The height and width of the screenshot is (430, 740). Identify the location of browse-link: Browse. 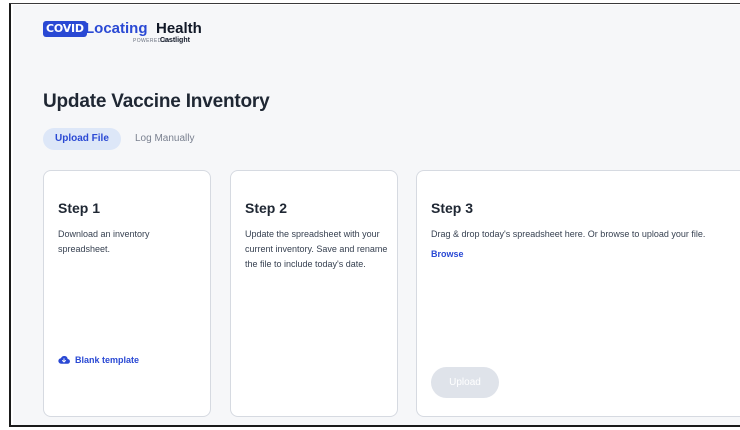
(447, 254).